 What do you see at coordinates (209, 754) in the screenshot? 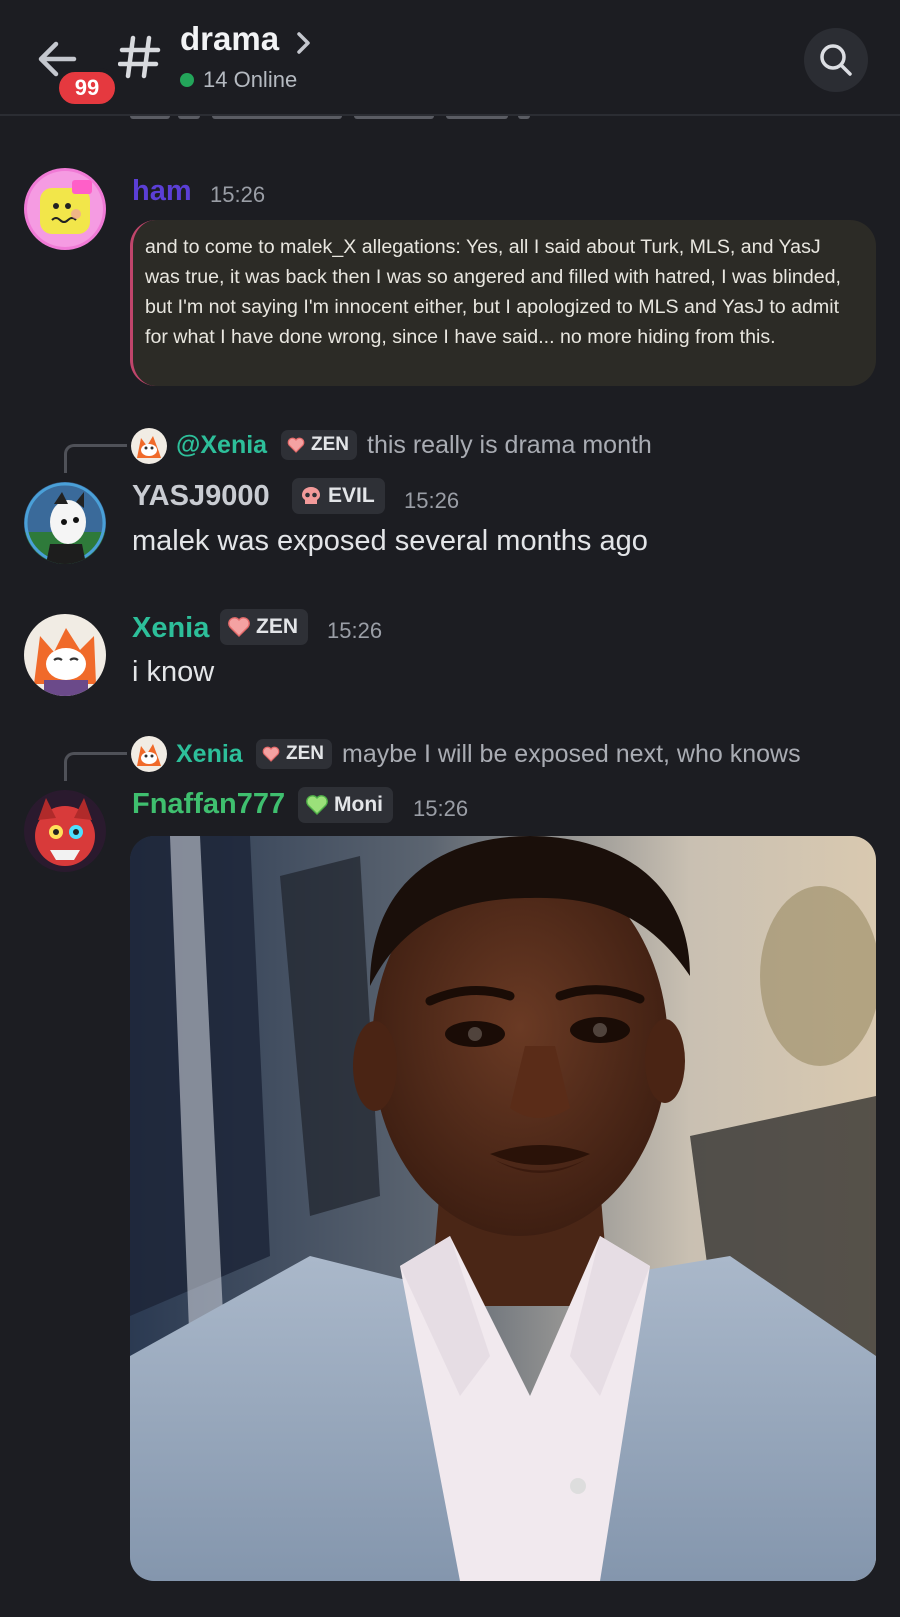
I see `reply-username: Xenia` at bounding box center [209, 754].